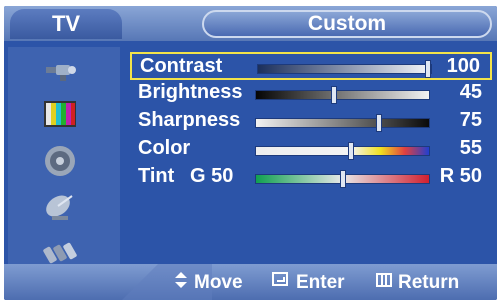 The width and height of the screenshot is (501, 304). Describe the element at coordinates (342, 95) in the screenshot. I see `brightness-slider` at that location.